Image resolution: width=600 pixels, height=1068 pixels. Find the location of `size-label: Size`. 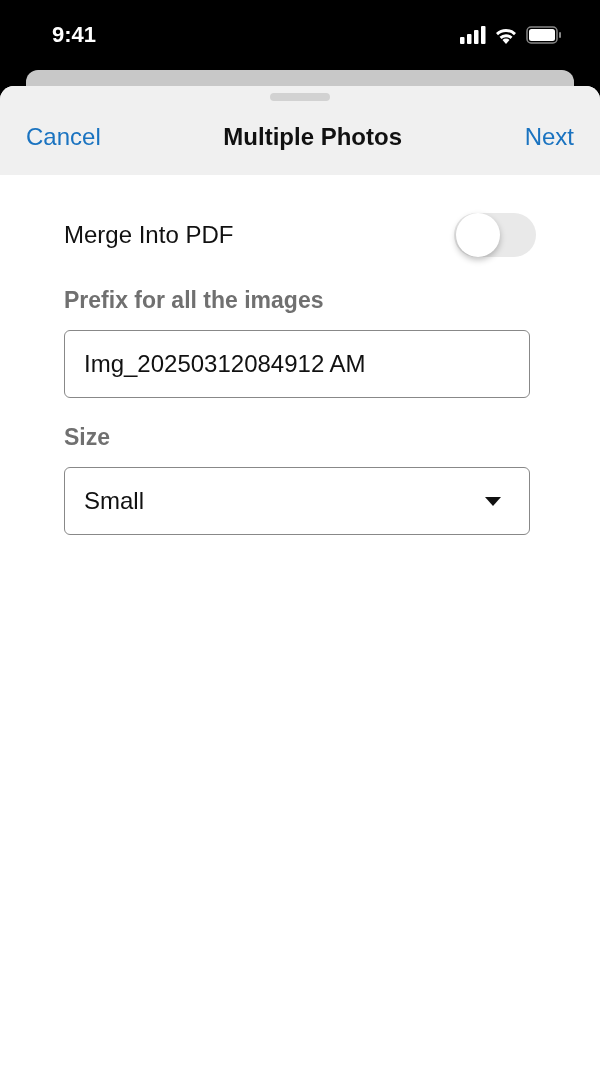

size-label: Size is located at coordinates (88, 437).